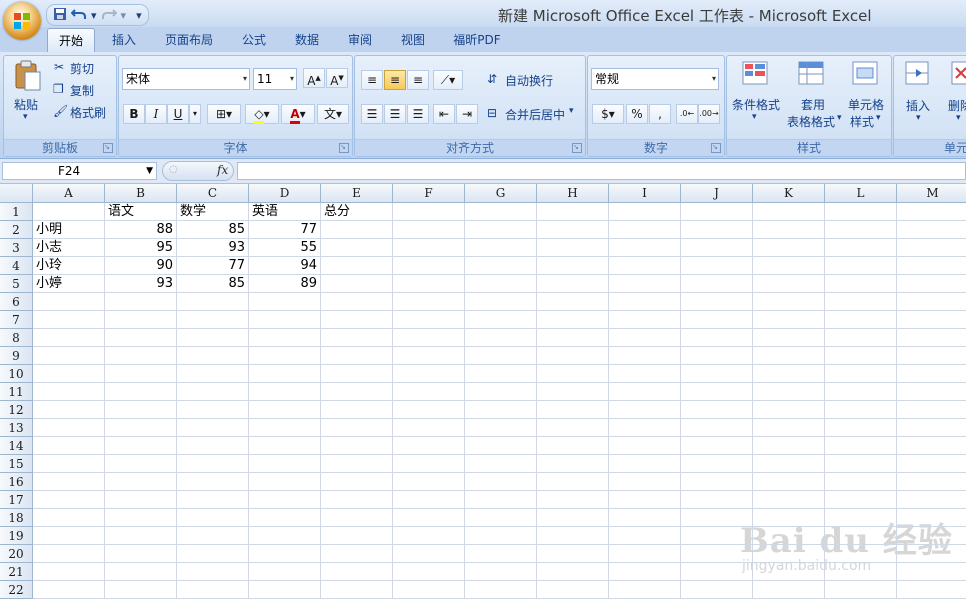 This screenshot has width=966, height=599. I want to click on row-header-5: 5, so click(16, 284).